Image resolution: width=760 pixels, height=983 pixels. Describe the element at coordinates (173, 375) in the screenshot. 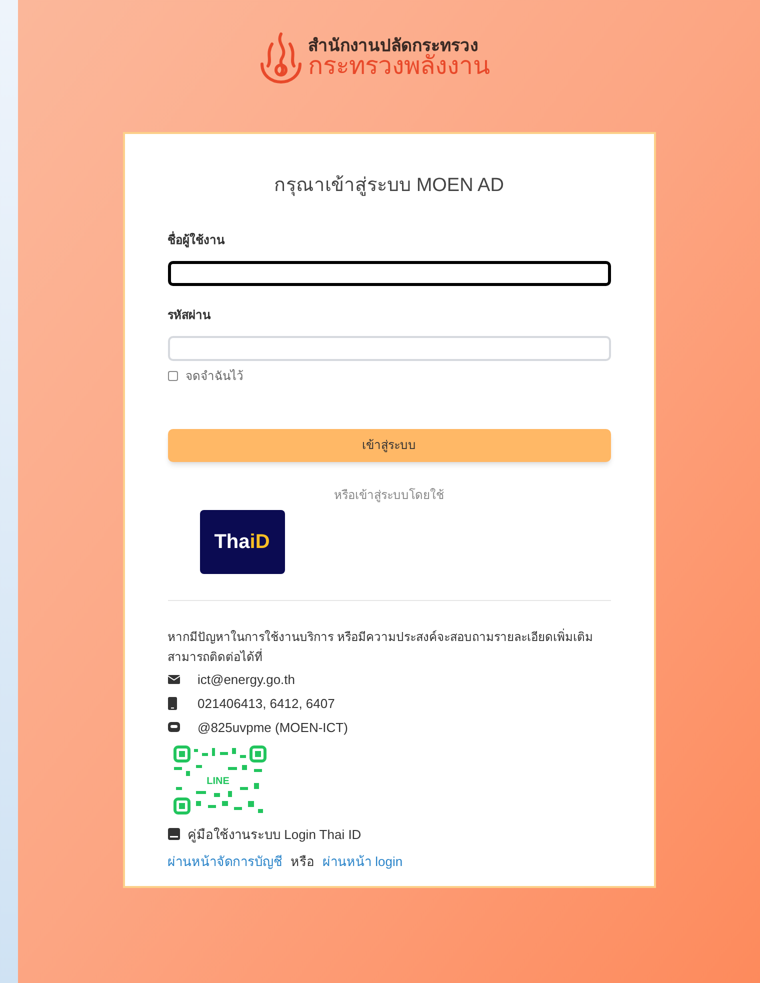

I see `remember-checkbox` at that location.